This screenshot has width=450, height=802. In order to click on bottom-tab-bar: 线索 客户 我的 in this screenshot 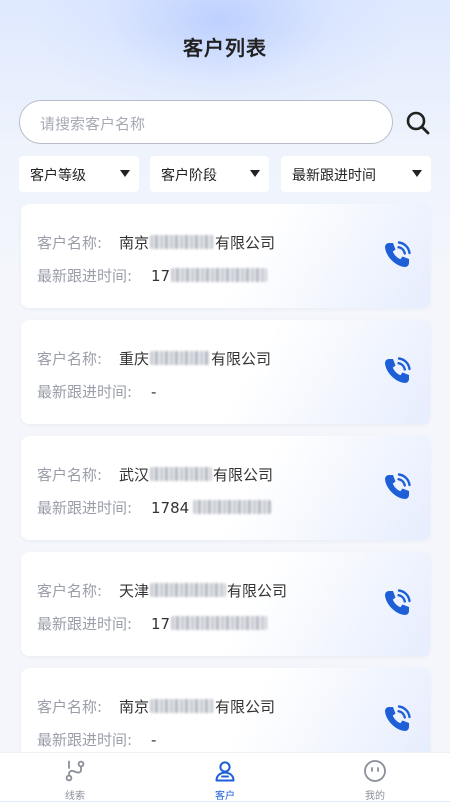, I will do `click(225, 777)`.